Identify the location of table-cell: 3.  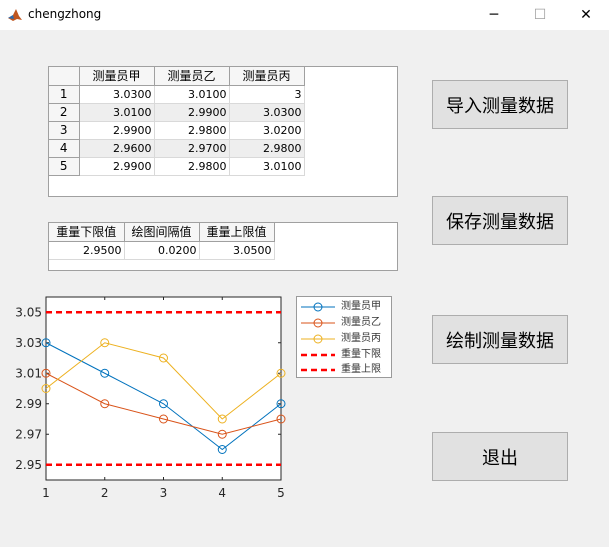
(267, 94).